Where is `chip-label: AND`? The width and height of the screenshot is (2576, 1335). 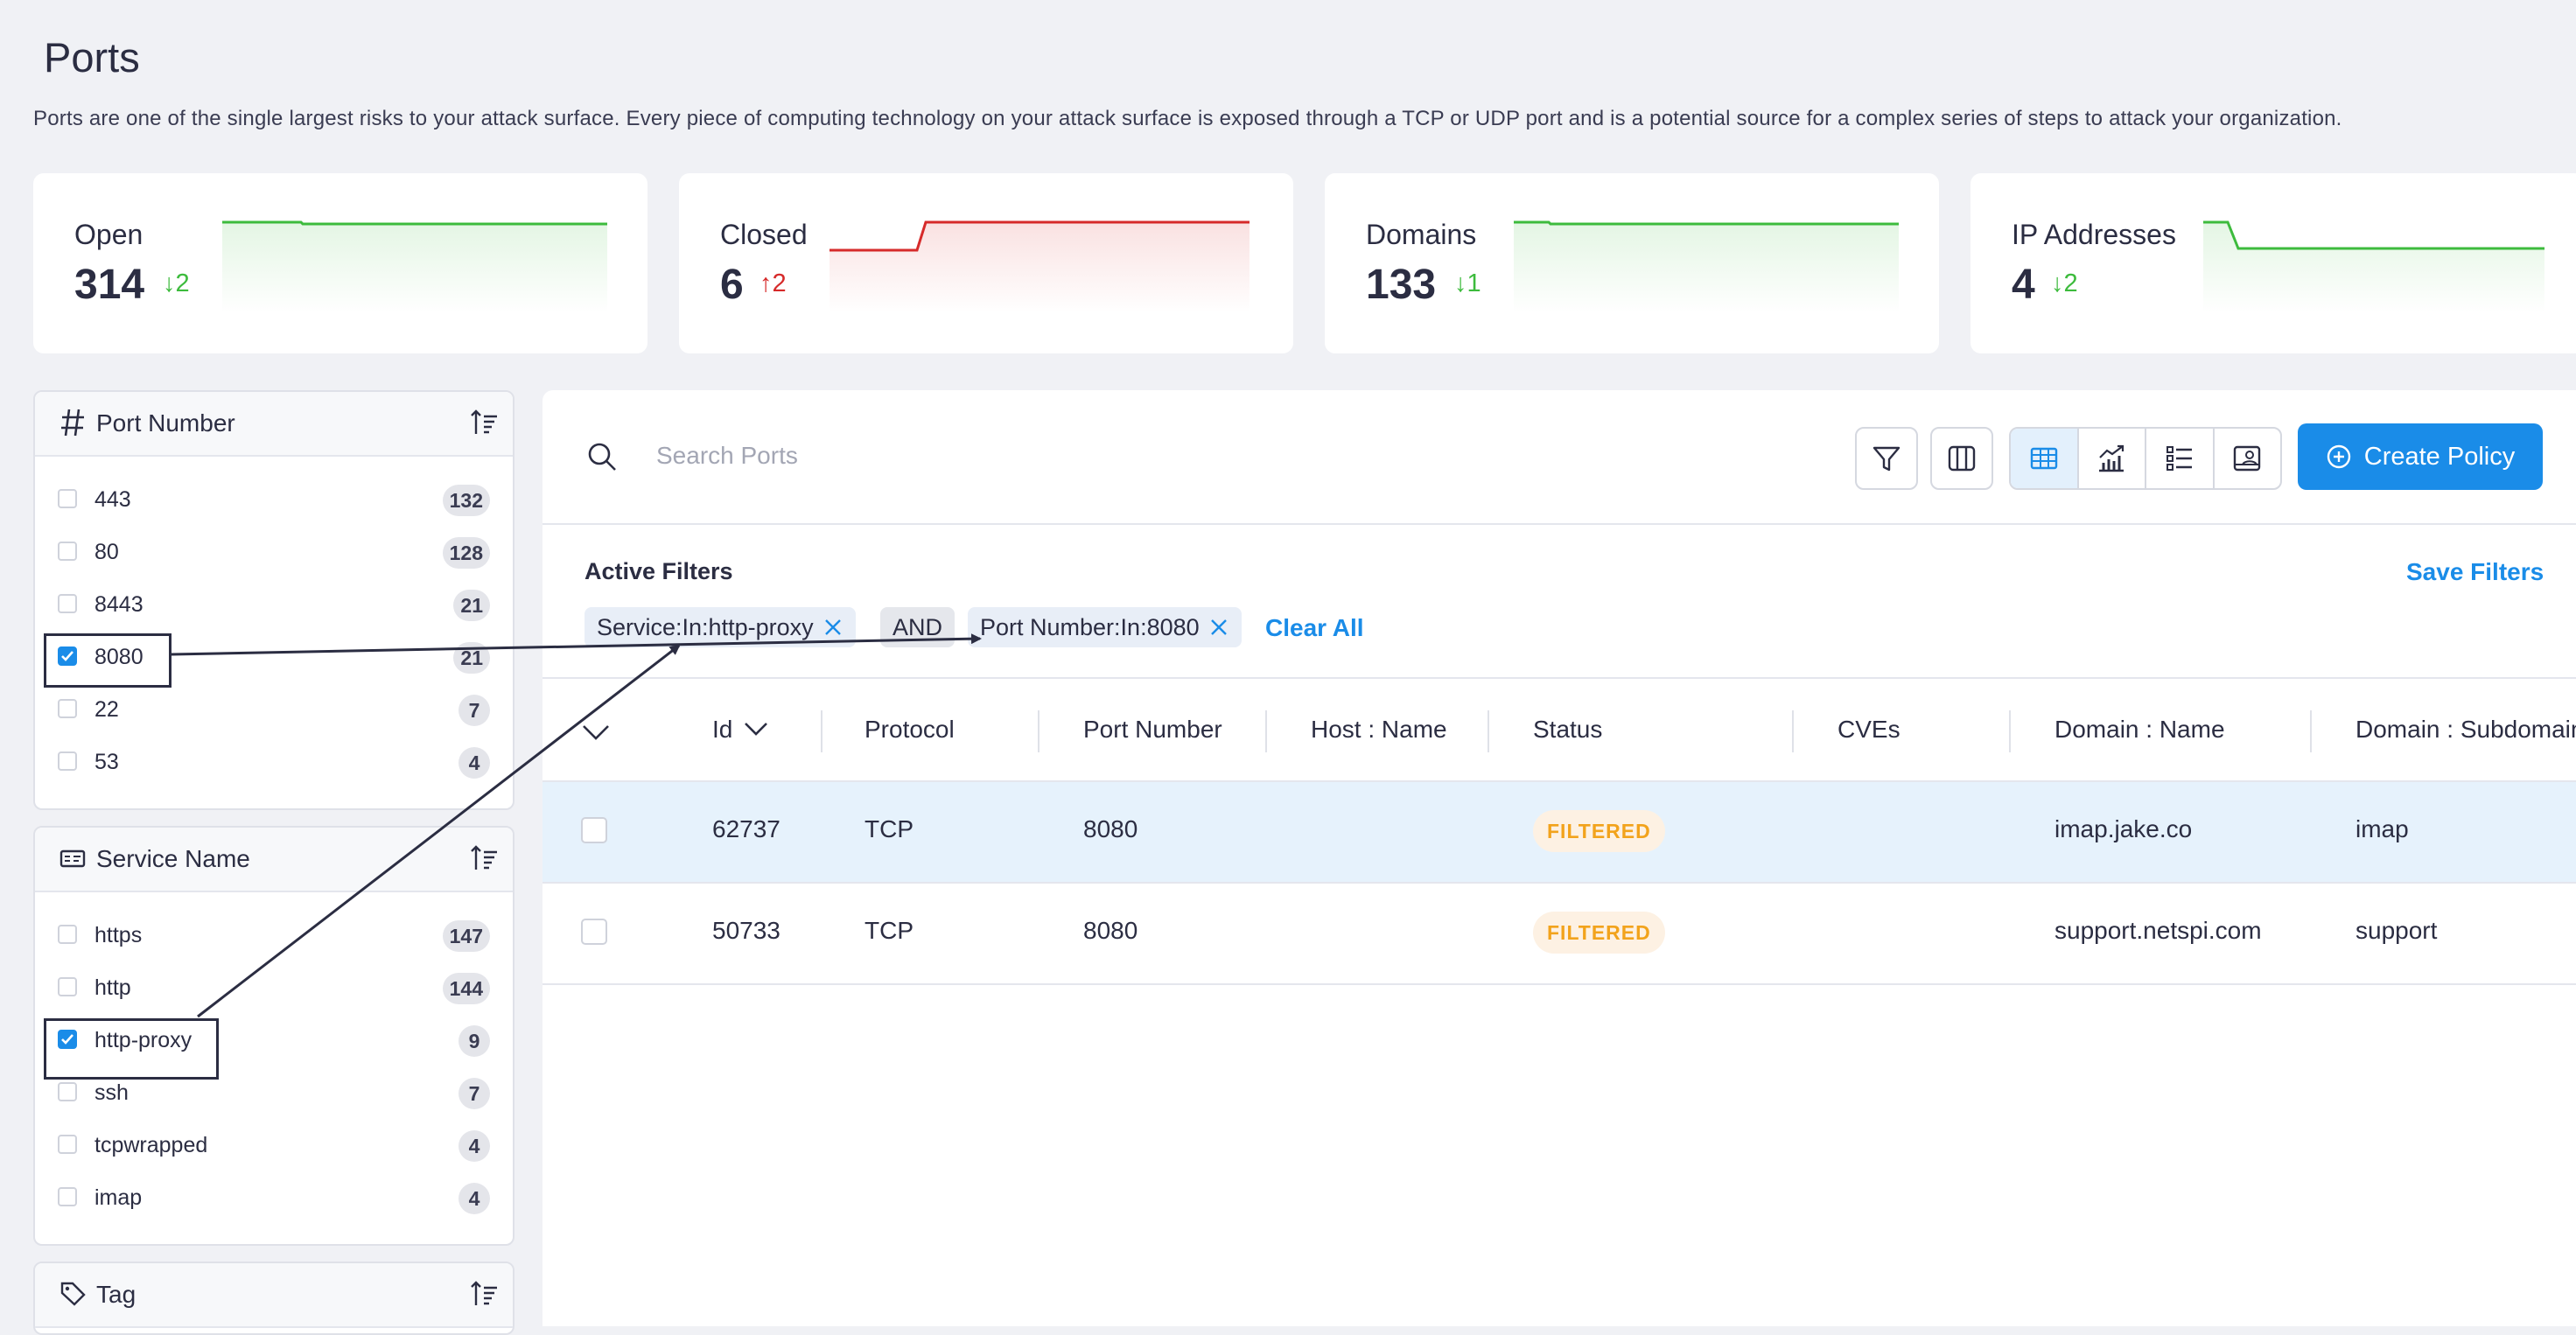
chip-label: AND is located at coordinates (917, 627).